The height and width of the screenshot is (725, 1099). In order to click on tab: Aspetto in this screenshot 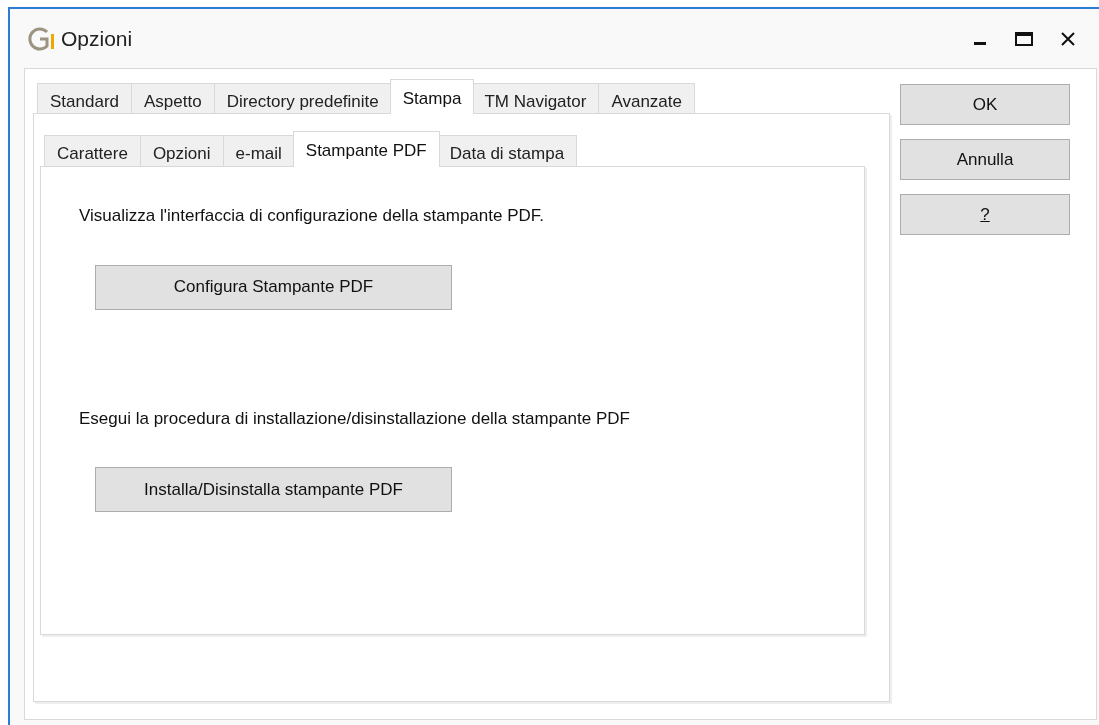, I will do `click(173, 98)`.